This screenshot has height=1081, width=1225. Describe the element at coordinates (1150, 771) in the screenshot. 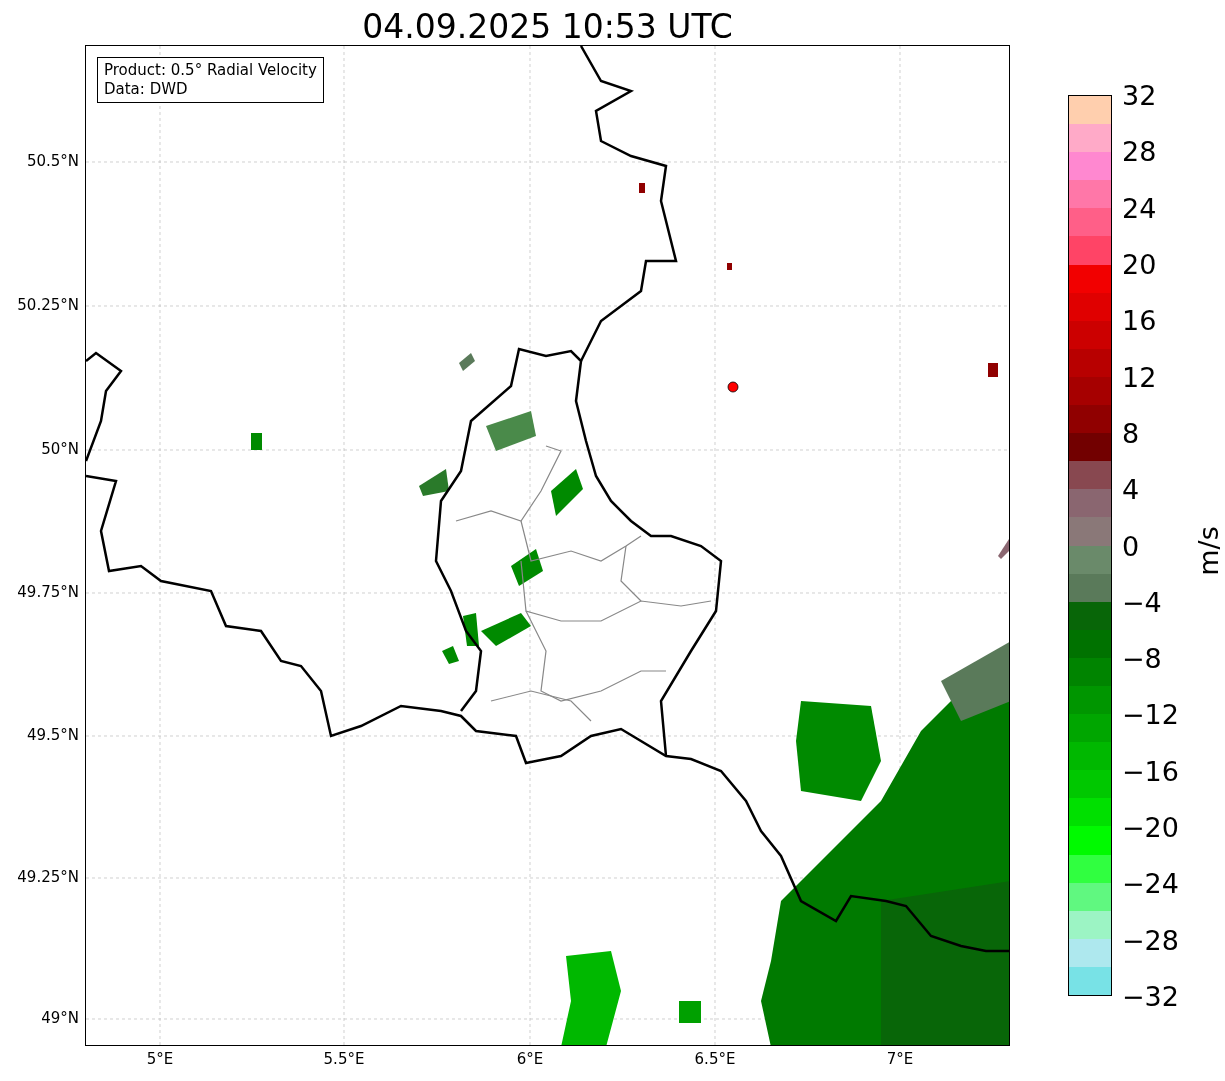

I see `colorbar-tick-label: −16` at that location.